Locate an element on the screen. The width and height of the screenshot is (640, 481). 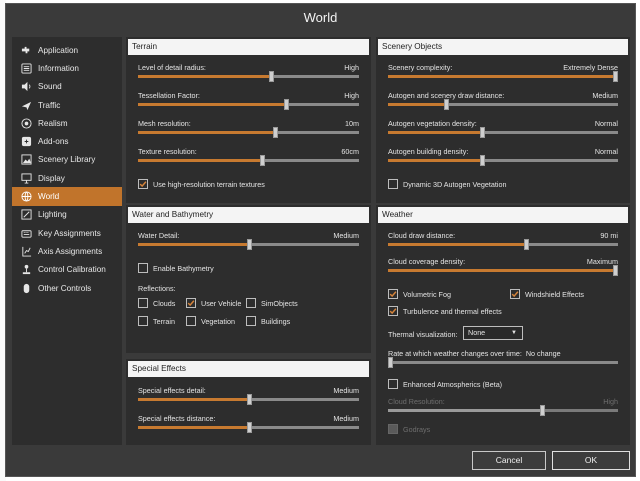
cloud-coverage-row: Cloud coverage density: Maximum is located at coordinates (503, 267).